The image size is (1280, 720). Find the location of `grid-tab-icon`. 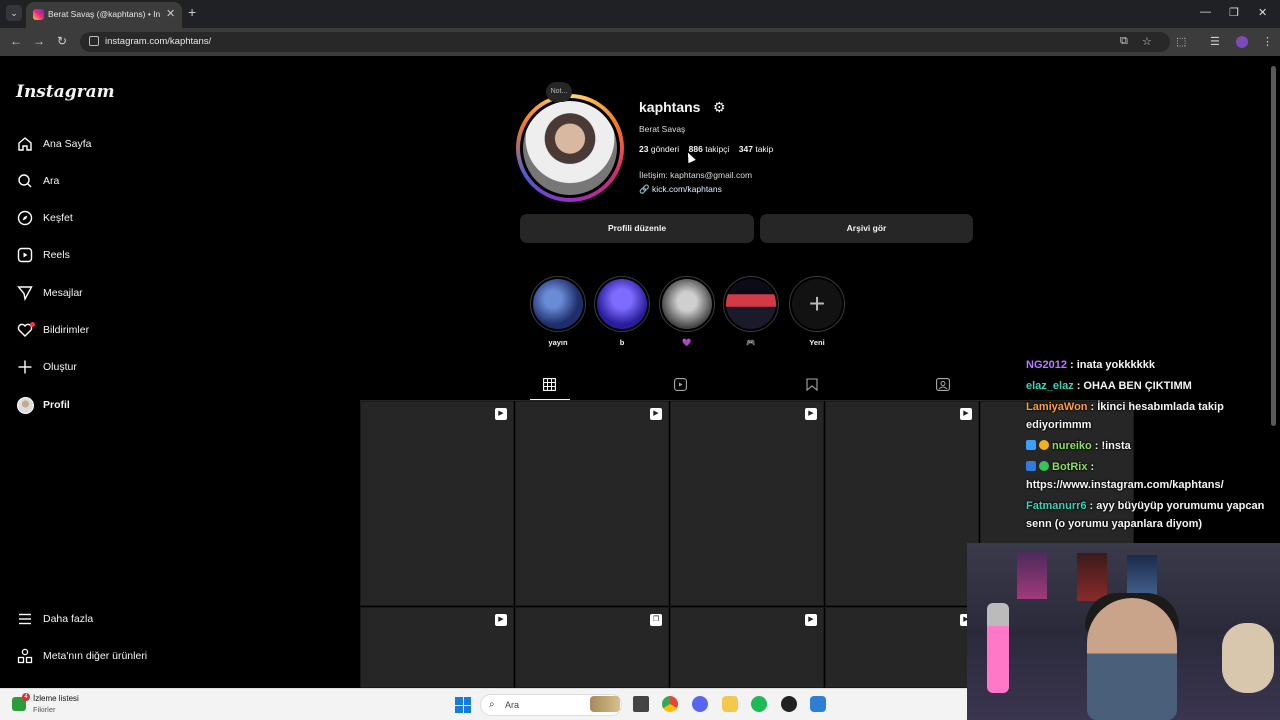

grid-tab-icon is located at coordinates (549, 386).